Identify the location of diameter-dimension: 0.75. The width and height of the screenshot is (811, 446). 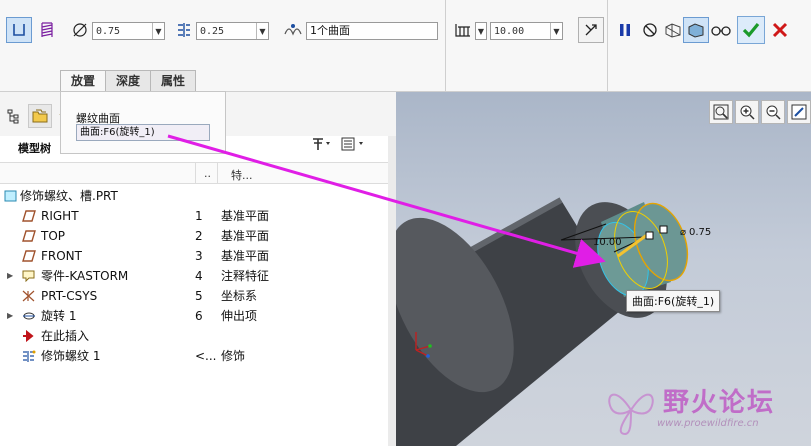
(700, 232).